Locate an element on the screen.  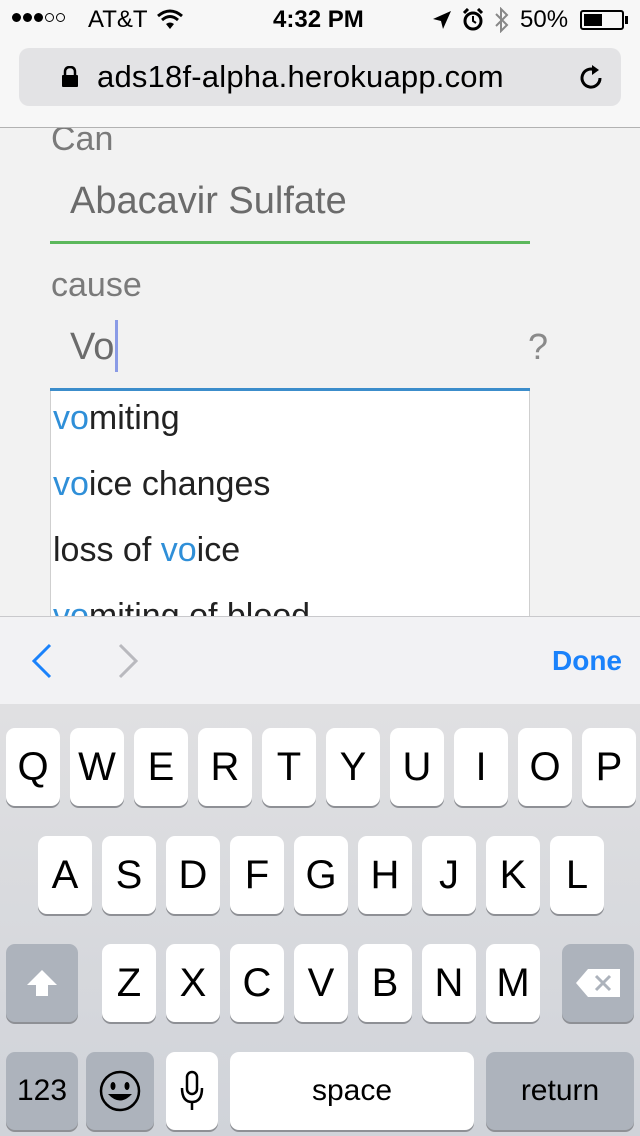
key-e: E is located at coordinates (161, 767).